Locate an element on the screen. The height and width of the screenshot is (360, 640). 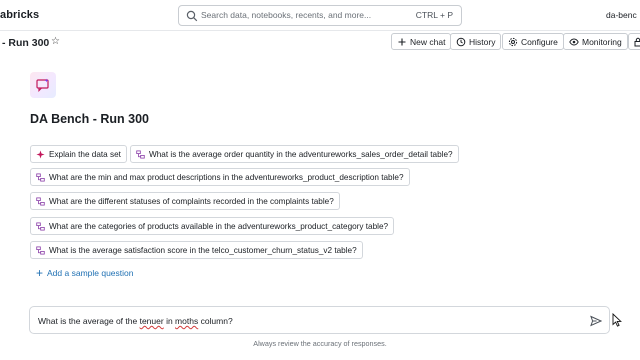
sample-question-chip: Explain the data set is located at coordinates (78, 154).